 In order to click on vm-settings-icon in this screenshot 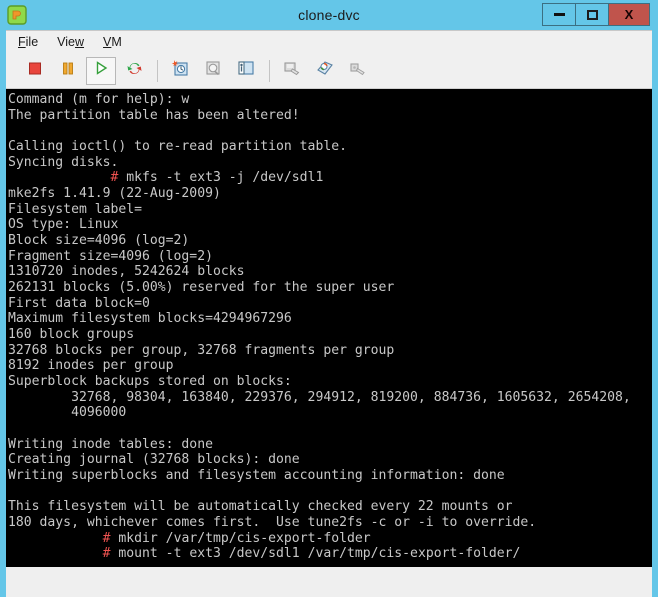, I will do `click(325, 70)`.